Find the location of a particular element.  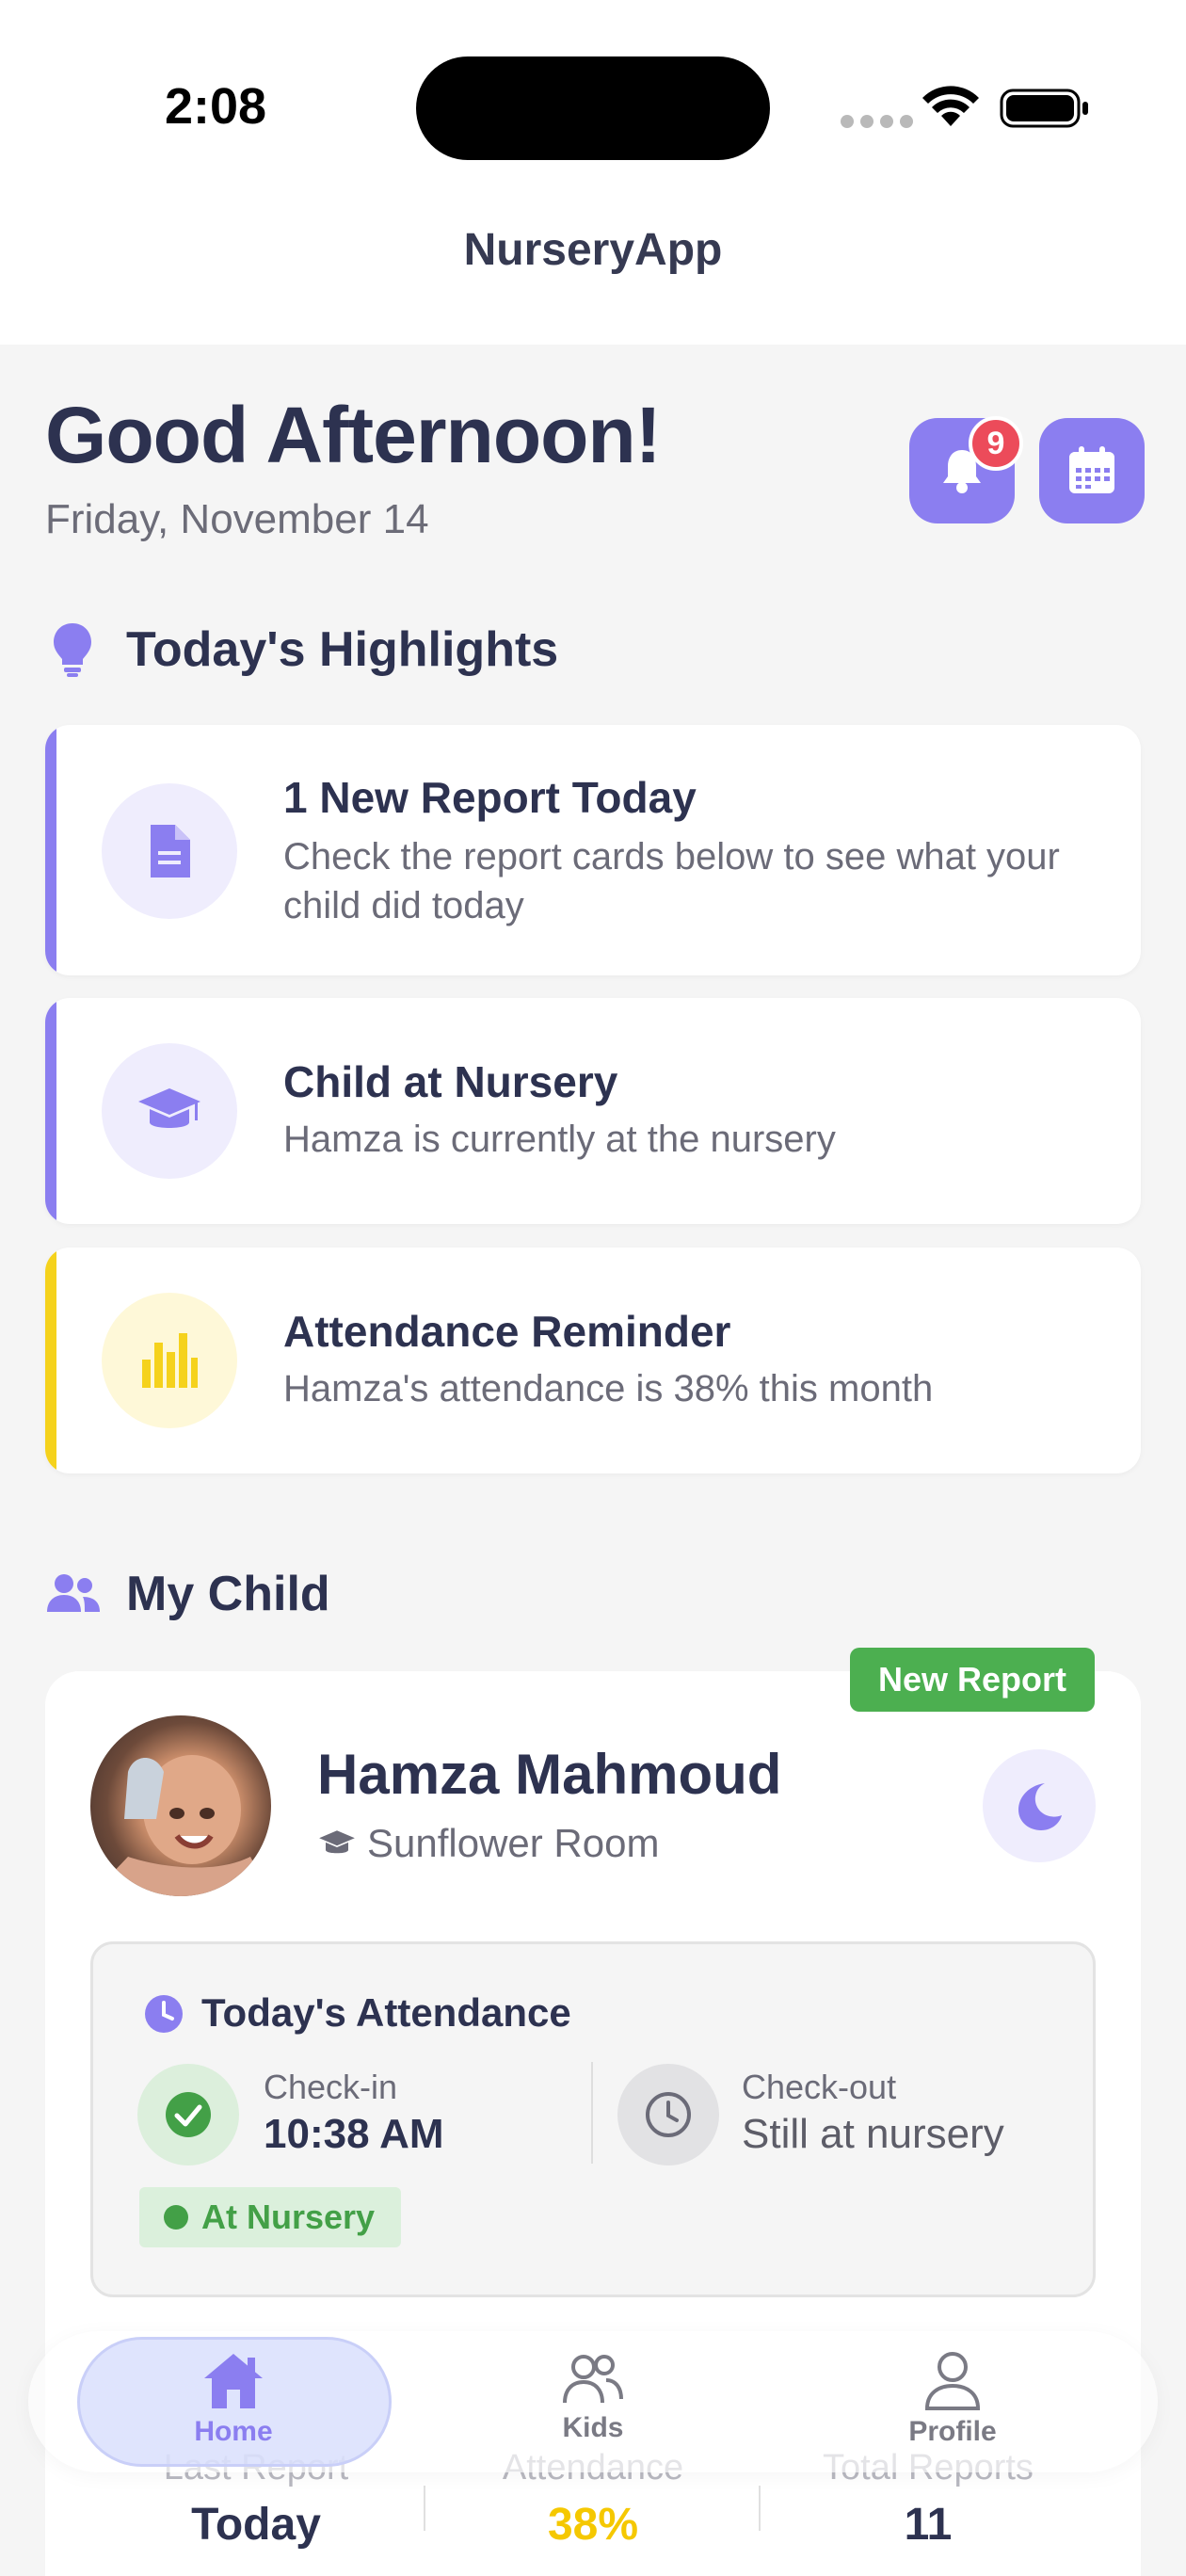

highlight-title: Attendance Reminder is located at coordinates (507, 1331).